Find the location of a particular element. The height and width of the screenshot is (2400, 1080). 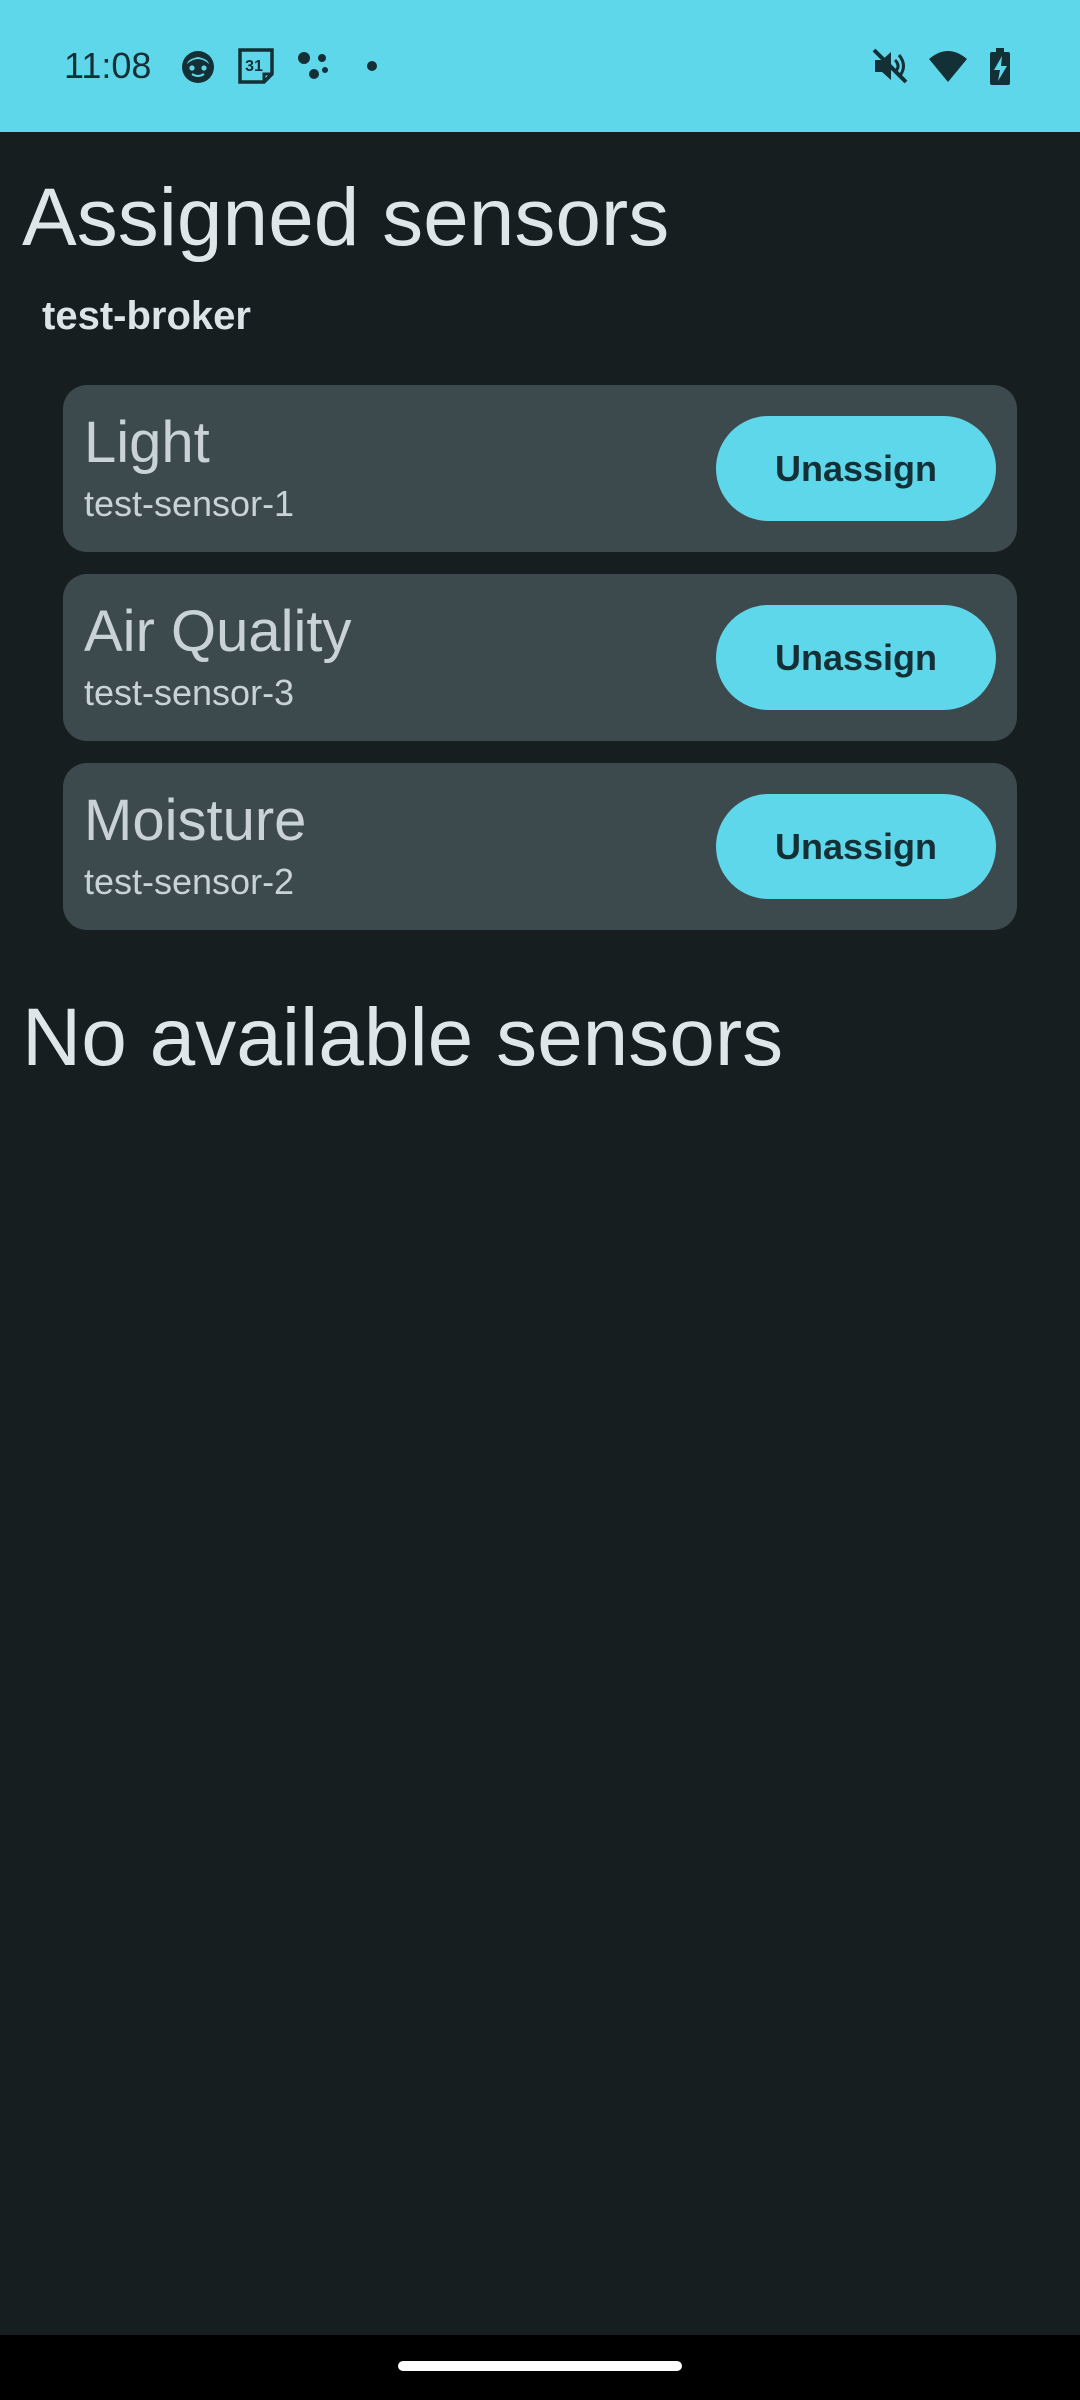

battery-charging-icon is located at coordinates (1000, 66).